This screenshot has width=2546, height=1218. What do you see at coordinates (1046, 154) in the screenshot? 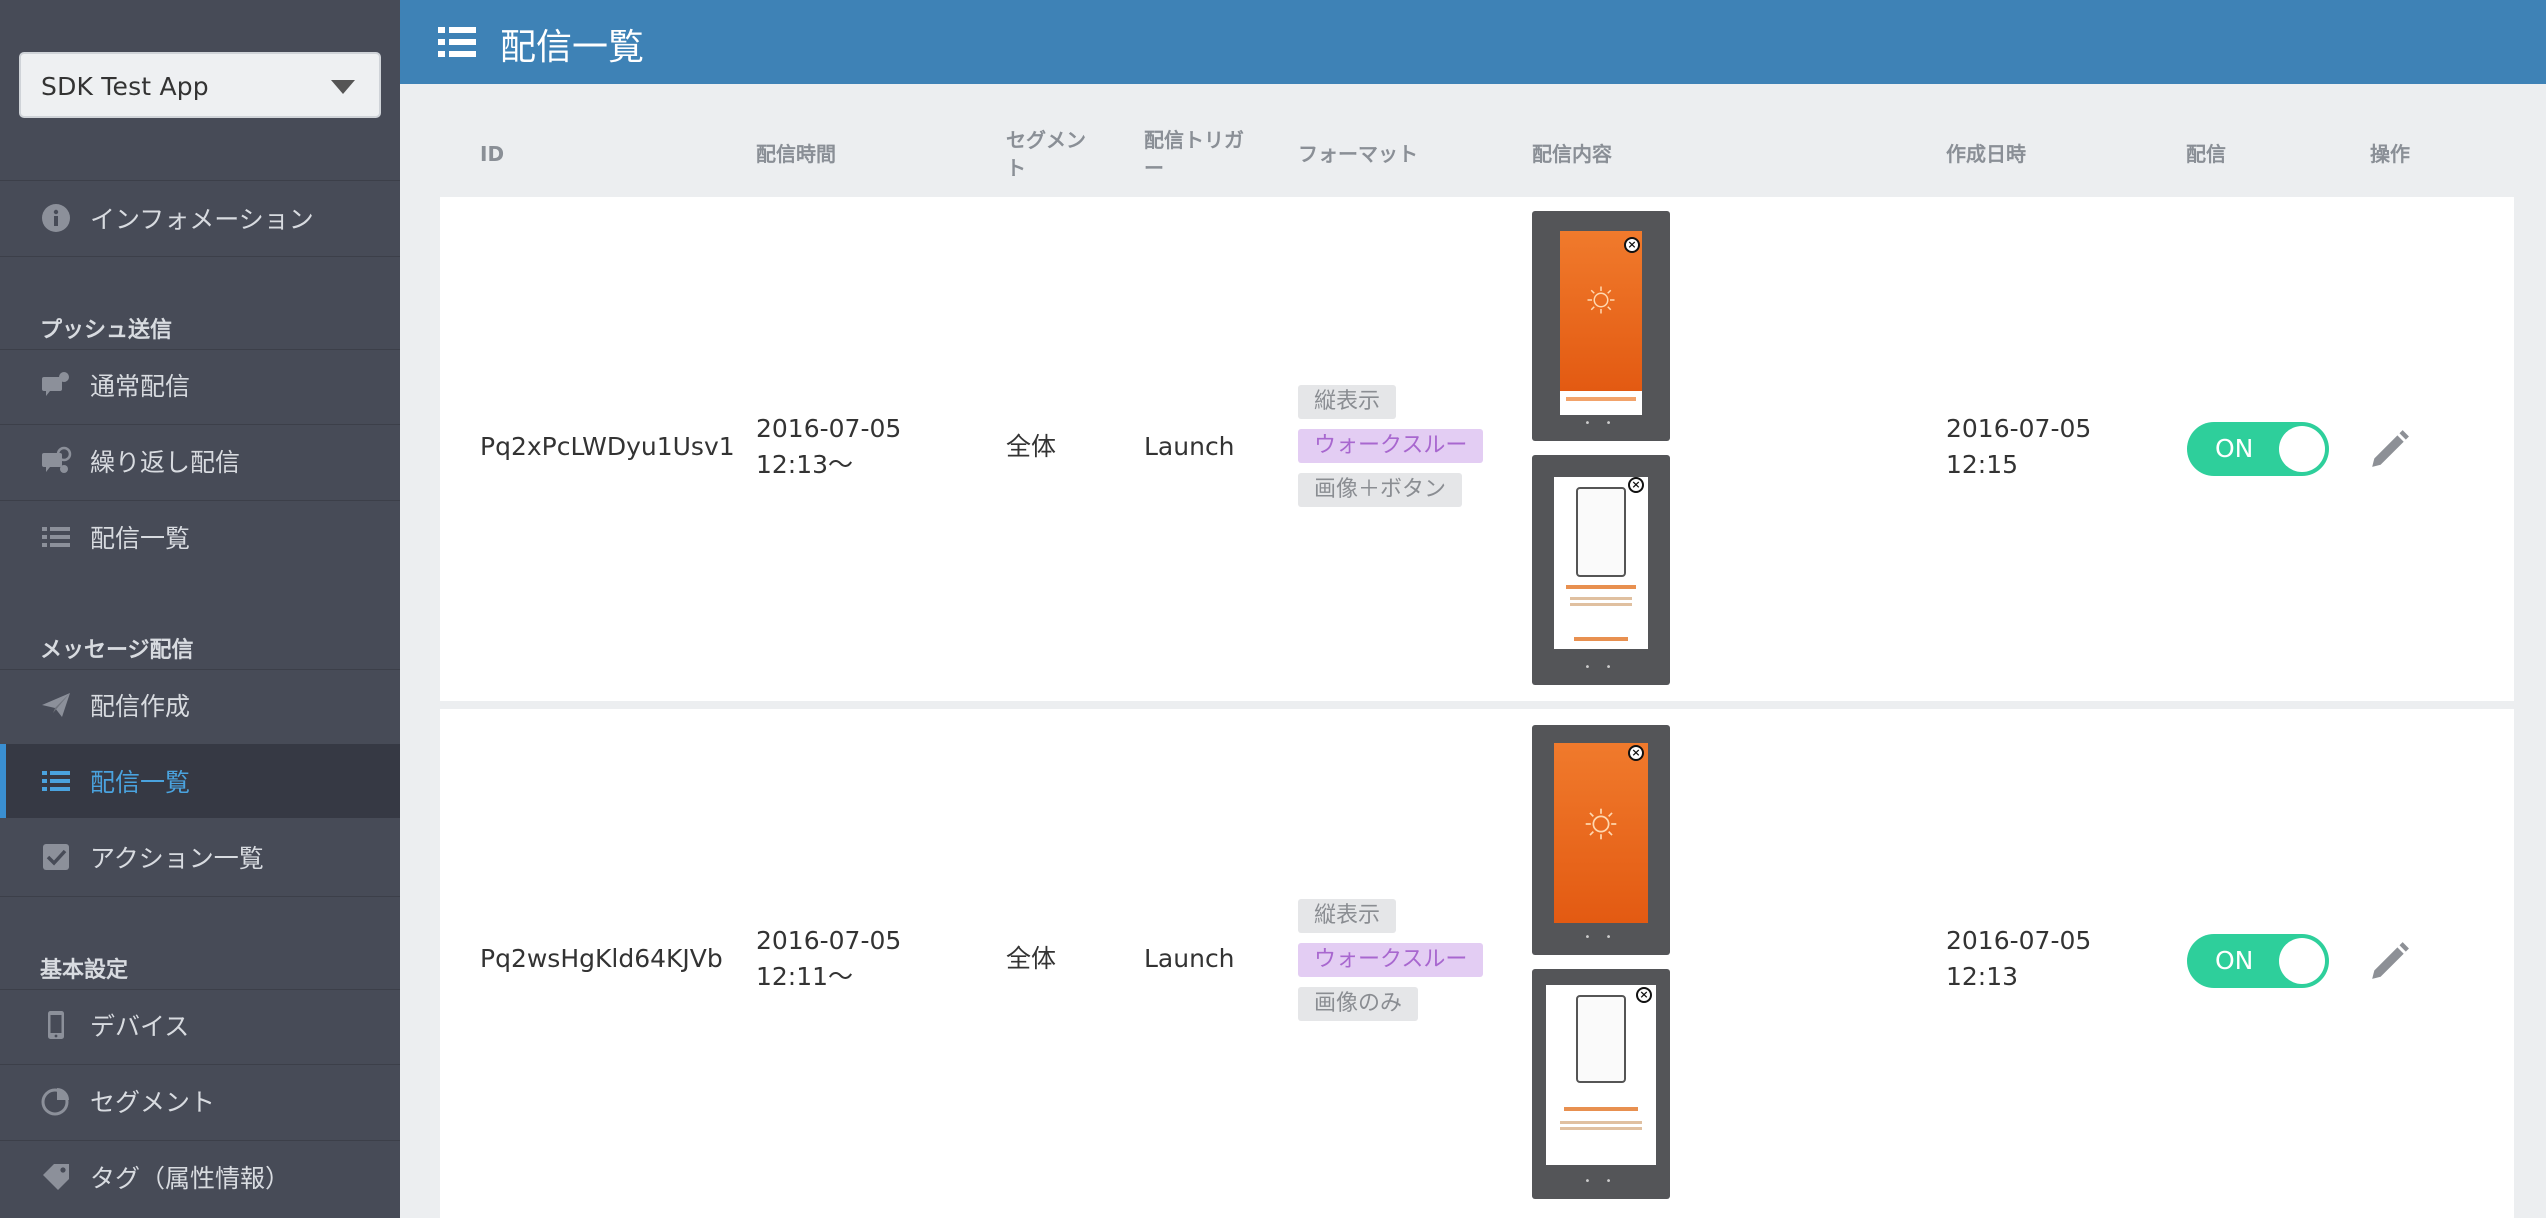
I see `column-header-segment: セグメン ト` at bounding box center [1046, 154].